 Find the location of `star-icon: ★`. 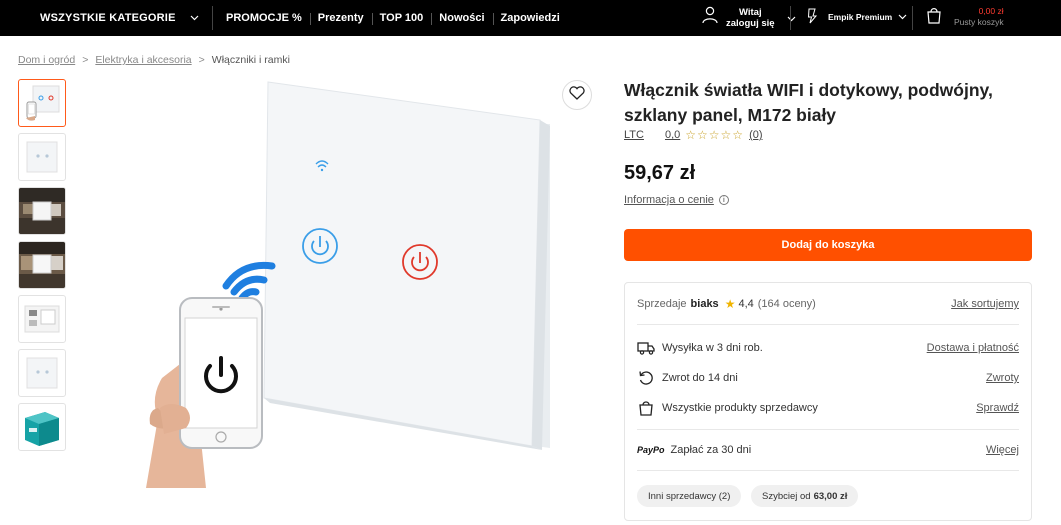

star-icon: ★ is located at coordinates (730, 304).